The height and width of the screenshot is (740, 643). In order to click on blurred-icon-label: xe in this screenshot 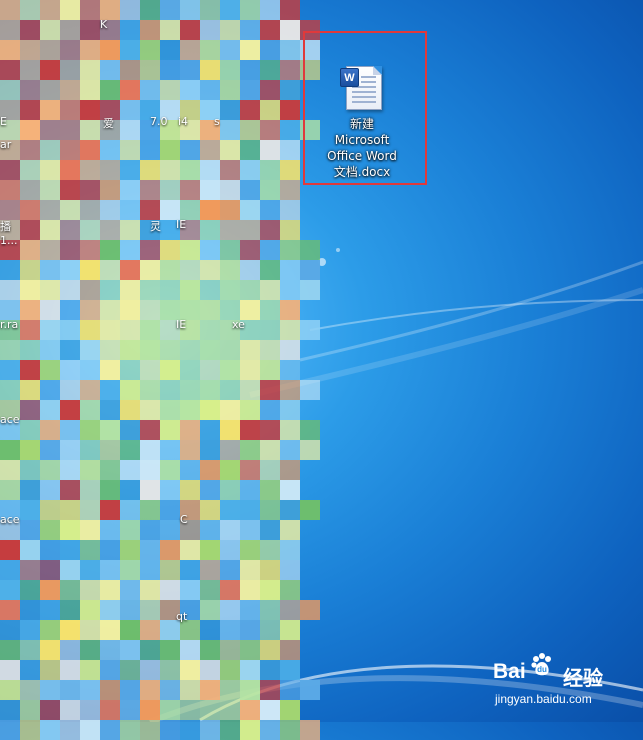, I will do `click(238, 324)`.